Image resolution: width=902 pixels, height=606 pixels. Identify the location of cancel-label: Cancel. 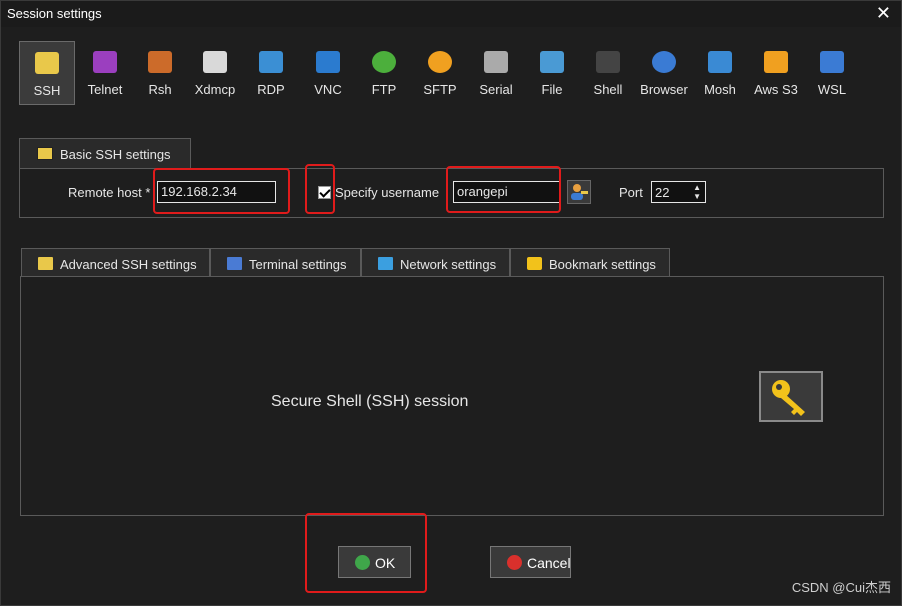
(549, 563).